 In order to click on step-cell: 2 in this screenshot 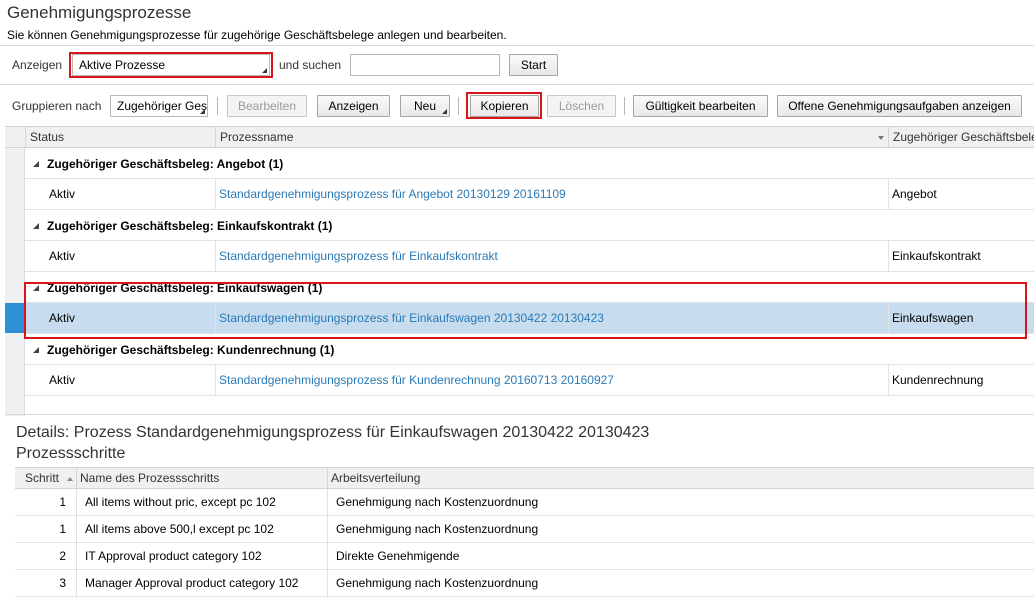, I will do `click(62, 556)`.